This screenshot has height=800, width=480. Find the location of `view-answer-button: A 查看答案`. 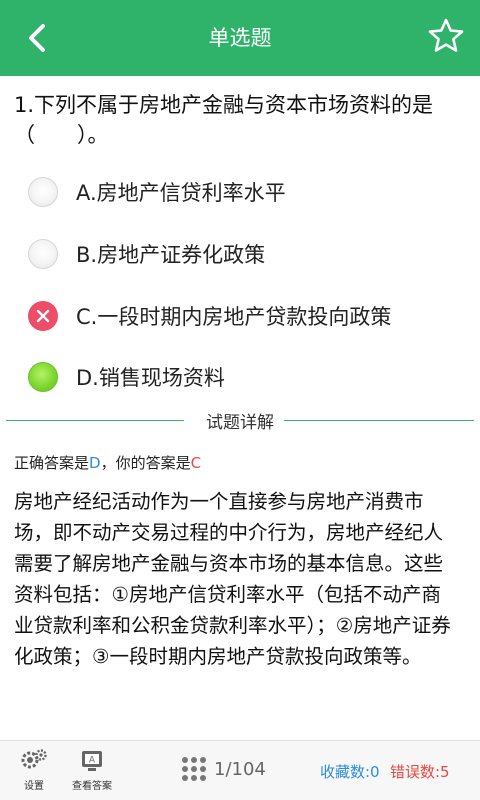

view-answer-button: A 查看答案 is located at coordinates (92, 769).